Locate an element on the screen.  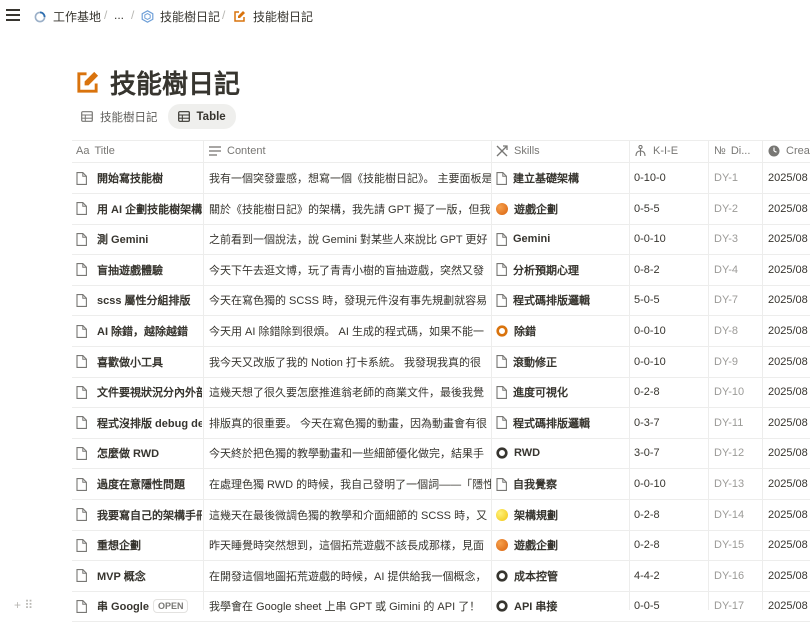
column-header-content: Content is located at coordinates (237, 151).